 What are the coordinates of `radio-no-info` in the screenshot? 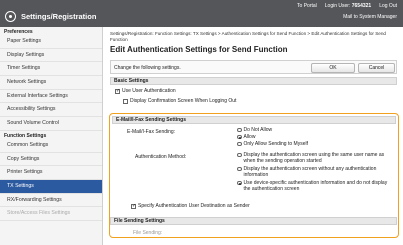 It's located at (239, 169).